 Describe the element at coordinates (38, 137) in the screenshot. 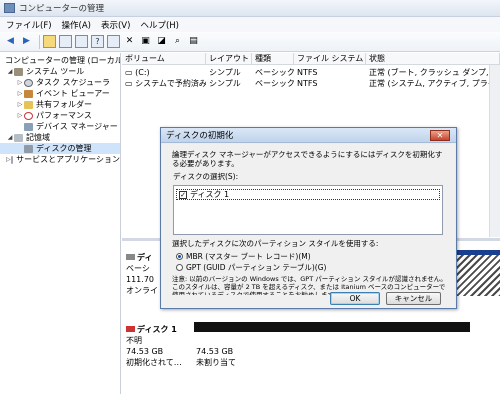

I see `tree-item-label: 記憶域` at that location.